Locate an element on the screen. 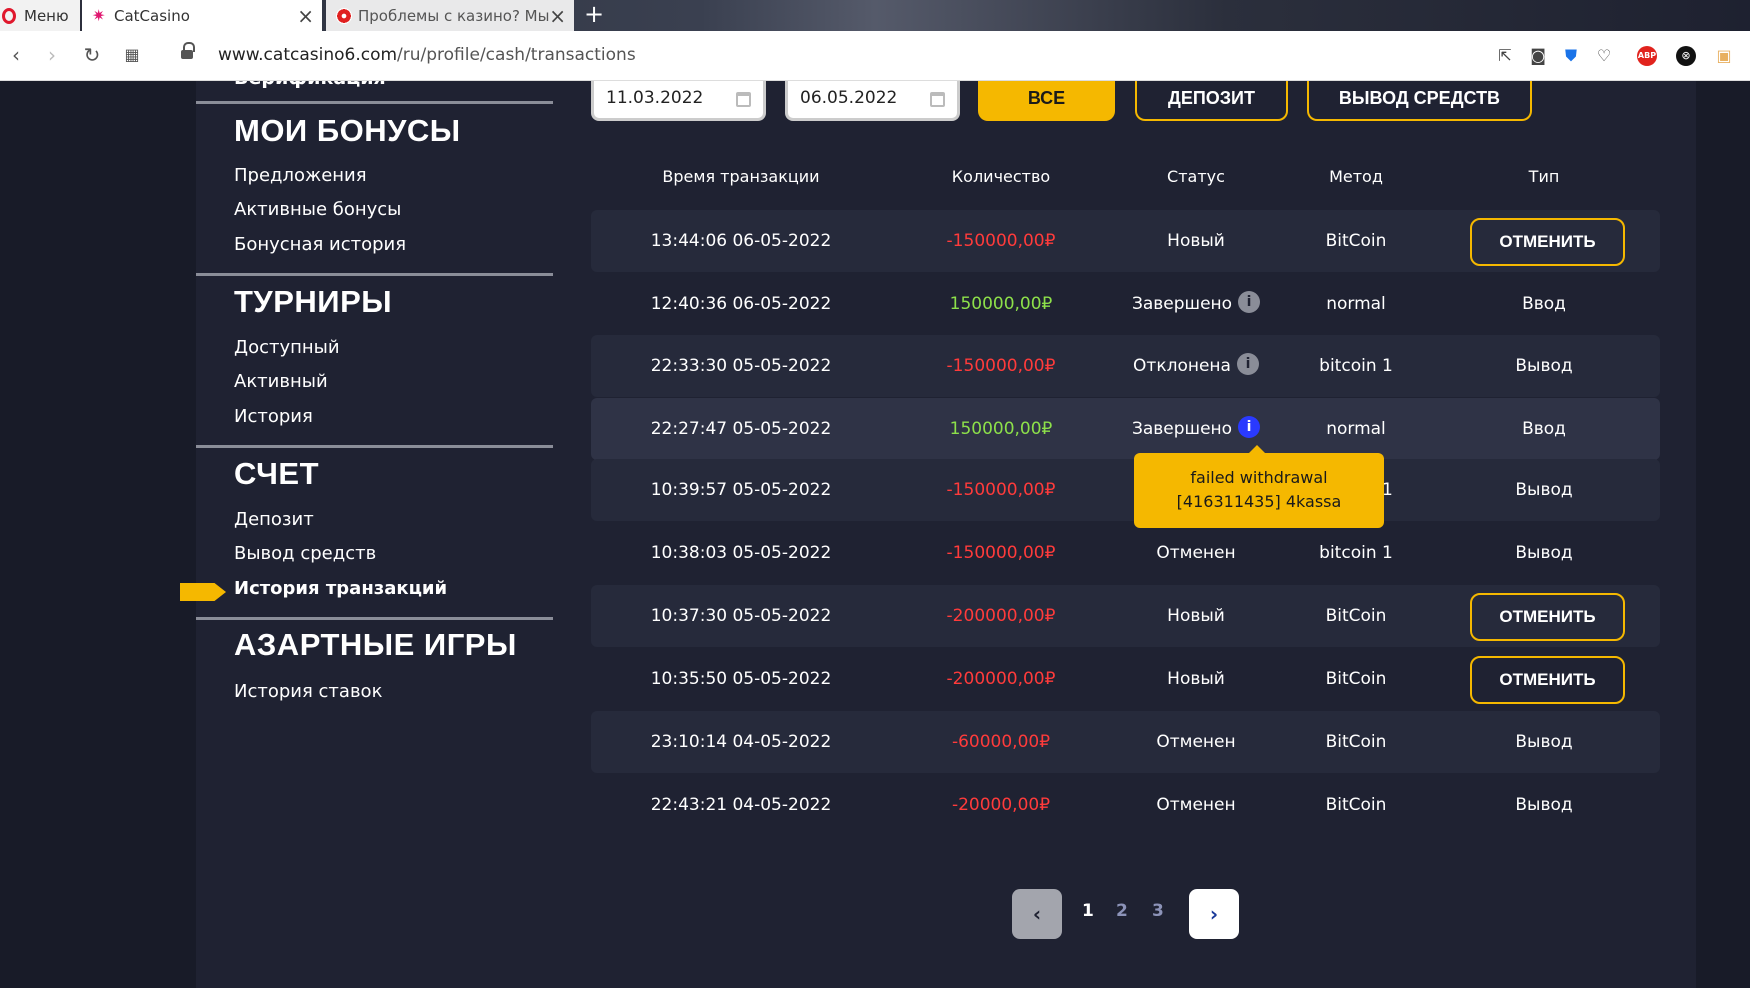 The width and height of the screenshot is (1750, 988). next-page-button: › is located at coordinates (1214, 914).